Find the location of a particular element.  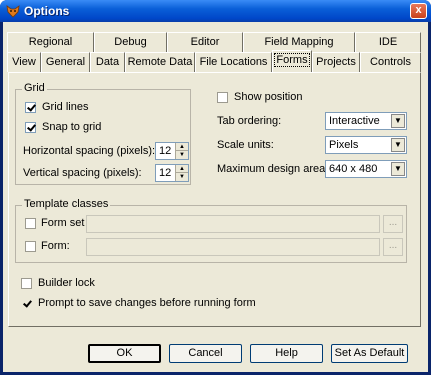

scale-units-value: Pixels is located at coordinates (344, 145).